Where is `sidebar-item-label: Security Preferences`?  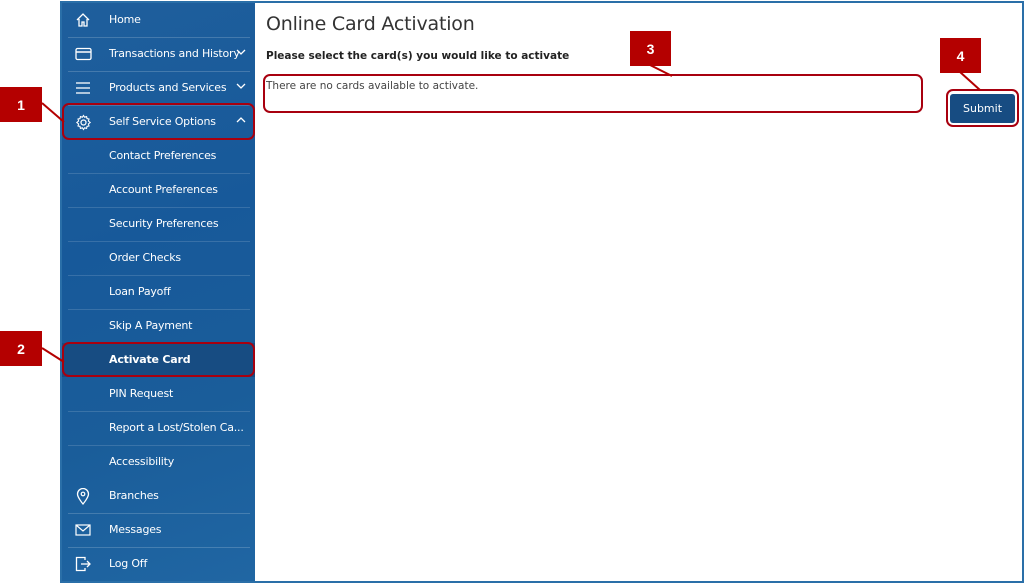 sidebar-item-label: Security Preferences is located at coordinates (164, 223).